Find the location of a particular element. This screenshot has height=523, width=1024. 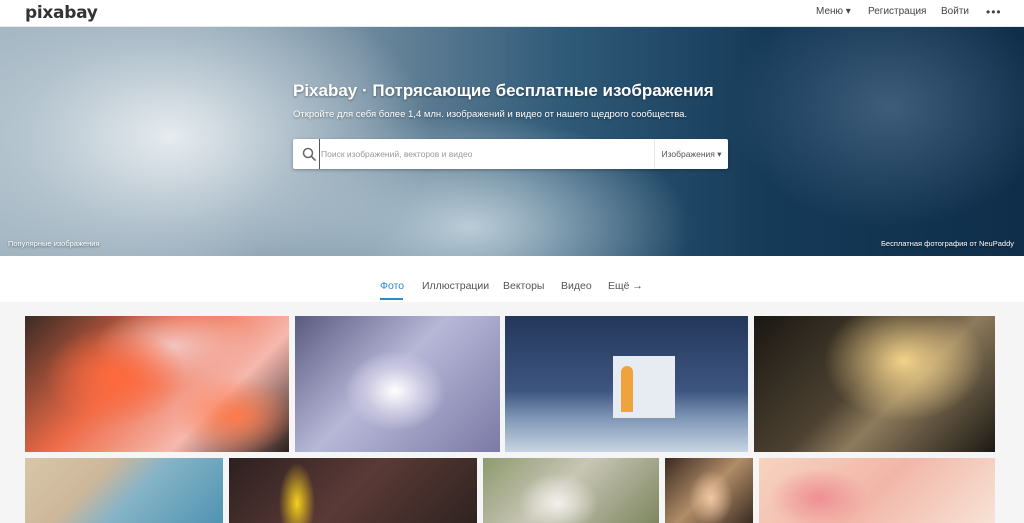

top-navbar: pixabay Меню ▾ Регистрация Войти ••• is located at coordinates (512, 13).